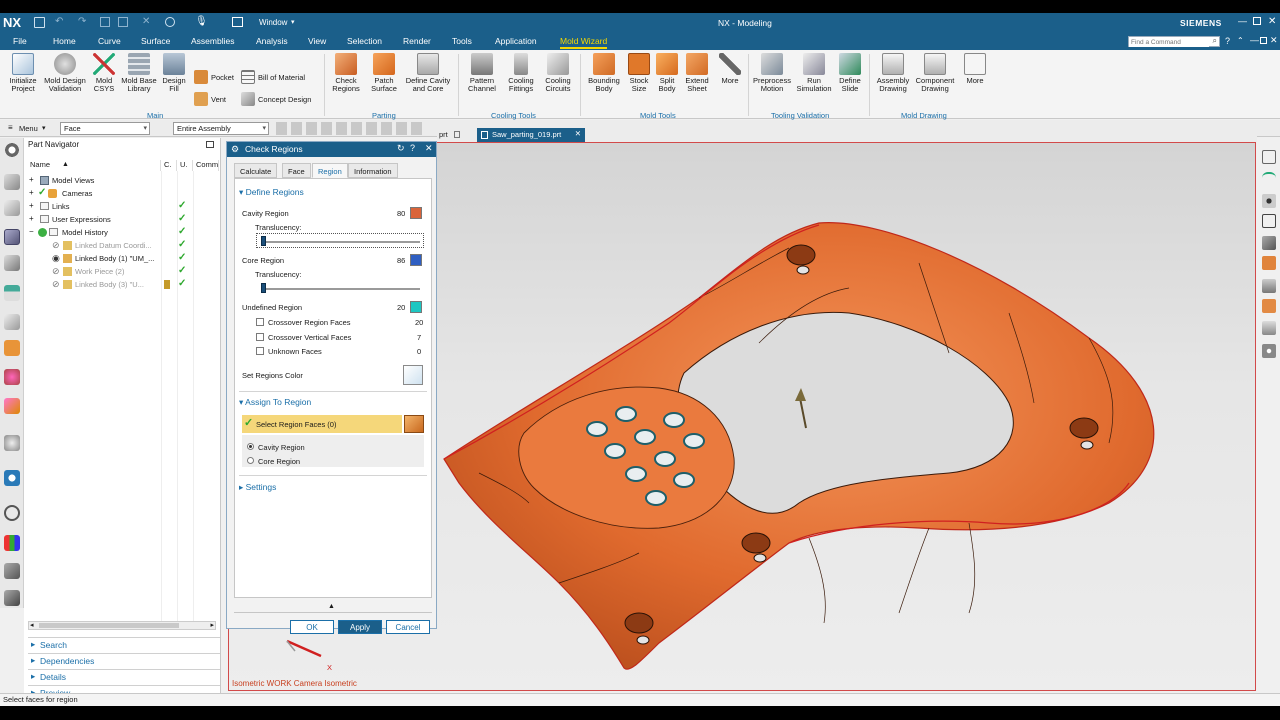 The height and width of the screenshot is (720, 1280). Describe the element at coordinates (12, 377) in the screenshot. I see `system-materials-icon` at that location.